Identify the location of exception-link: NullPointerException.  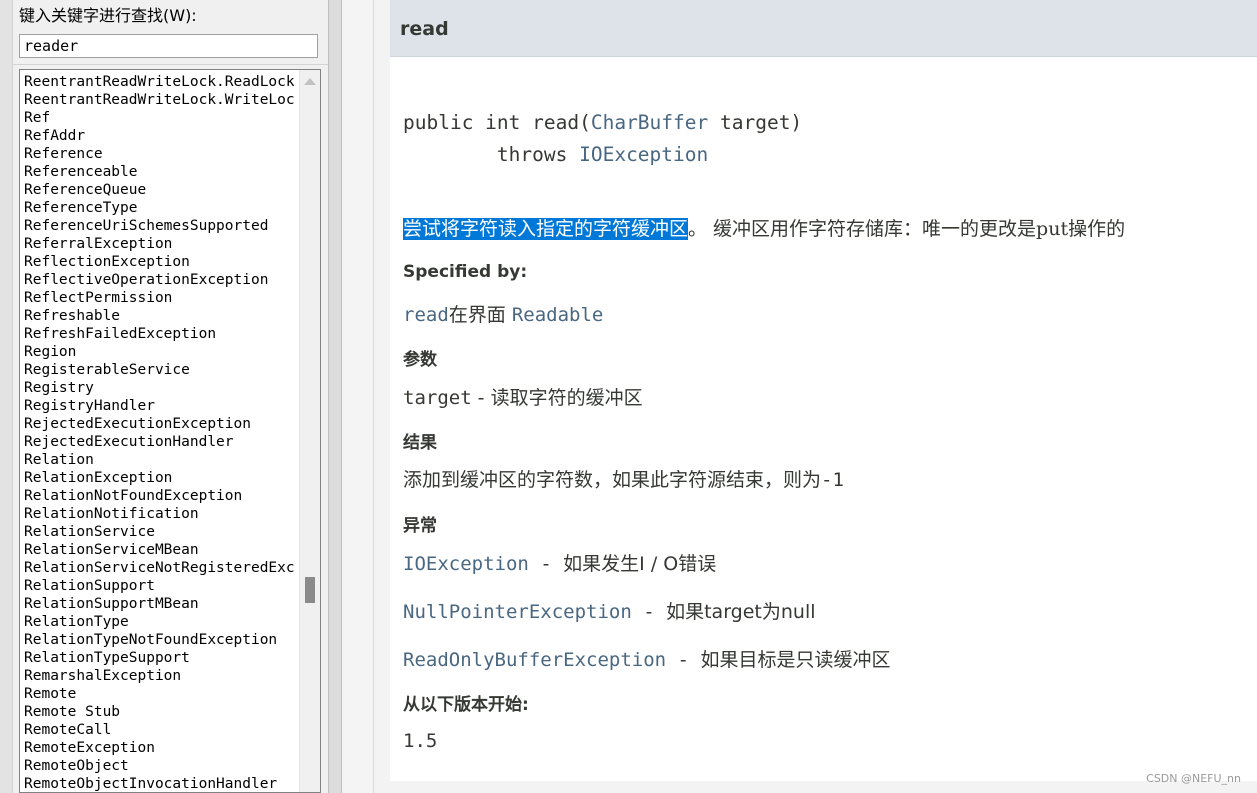
(517, 612).